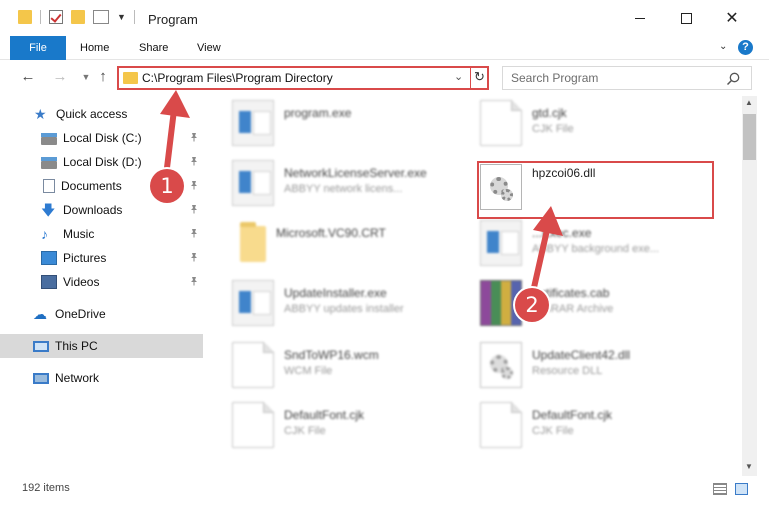 The image size is (769, 517). What do you see at coordinates (173, 19) in the screenshot?
I see `window-title: Program` at bounding box center [173, 19].